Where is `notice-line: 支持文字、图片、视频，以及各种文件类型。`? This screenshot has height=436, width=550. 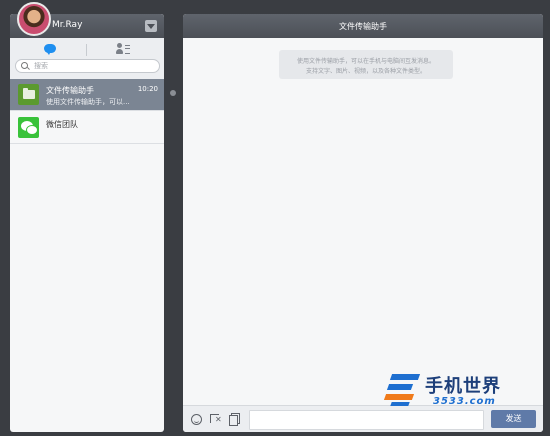 notice-line: 支持文字、图片、视频，以及各种文件类型。 is located at coordinates (365, 71).